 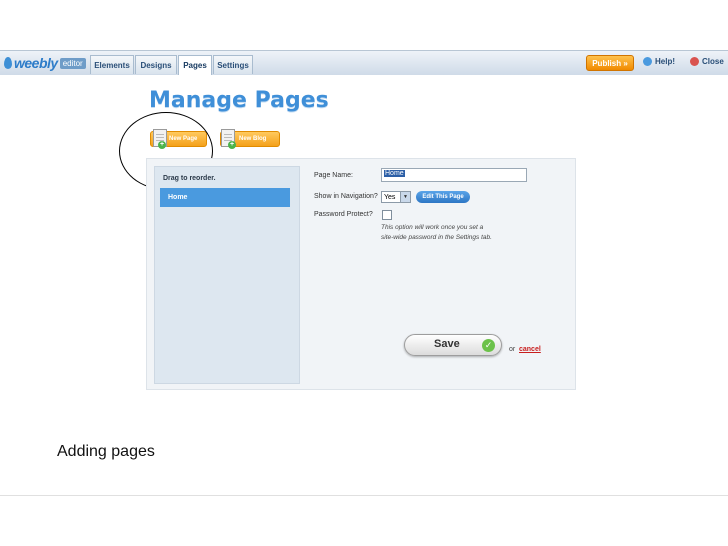 I want to click on password-note-line2: site-wide password in the Settings tab., so click(x=436, y=237).